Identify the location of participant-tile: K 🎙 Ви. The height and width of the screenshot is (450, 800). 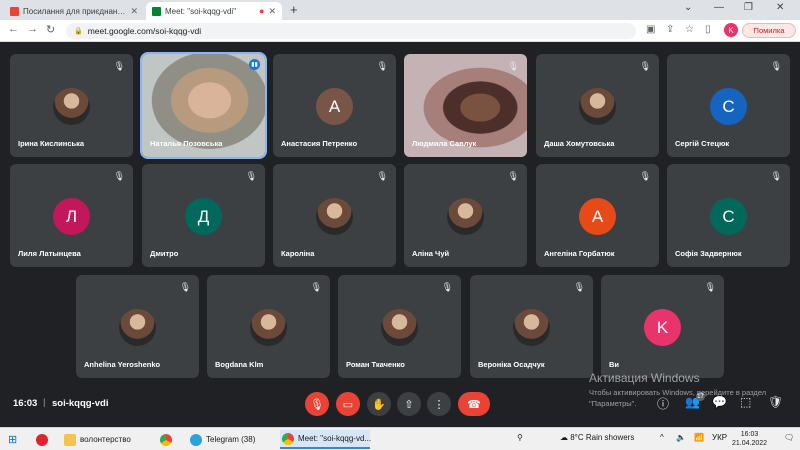
(662, 326).